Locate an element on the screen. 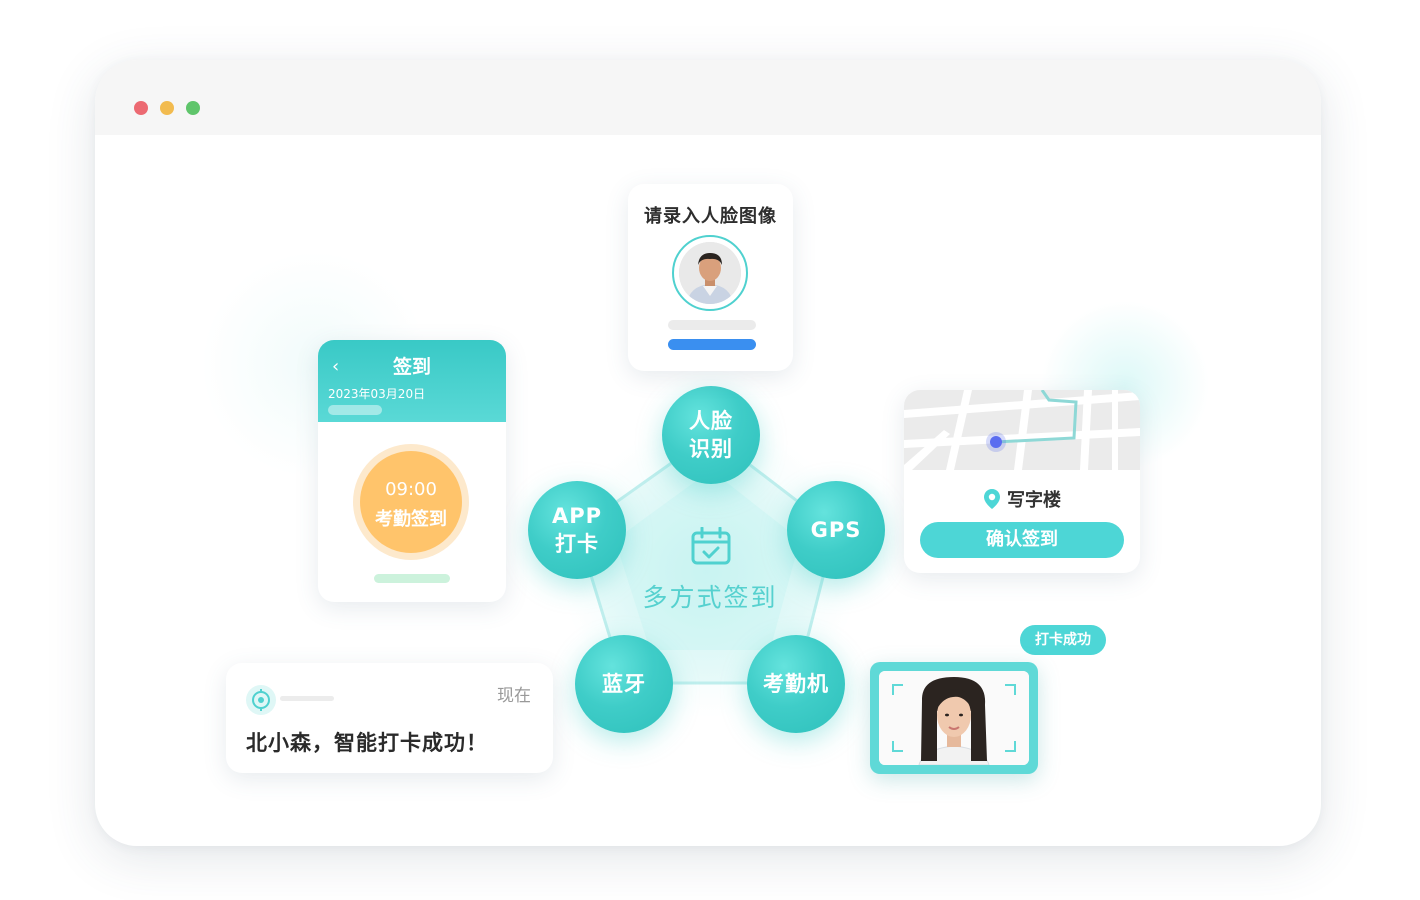 This screenshot has width=1420, height=900. face-scan-view is located at coordinates (954, 718).